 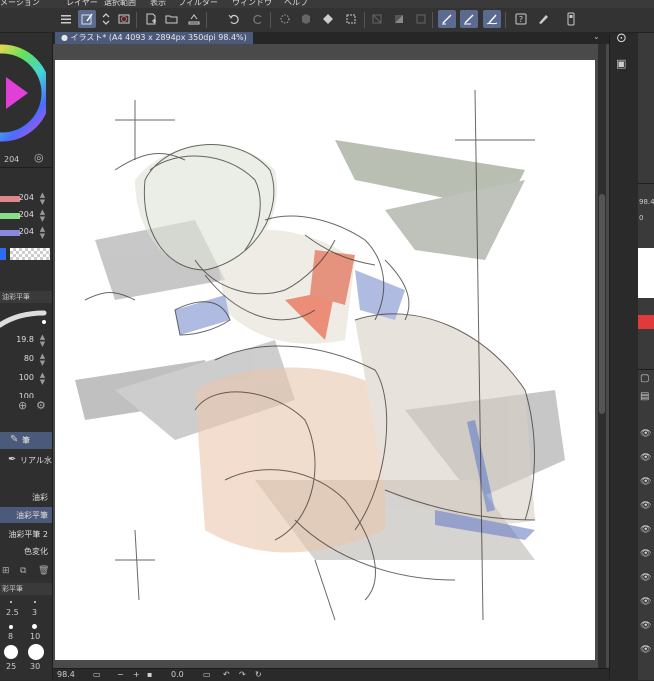 I want to click on fill-icon, so click(x=306, y=19).